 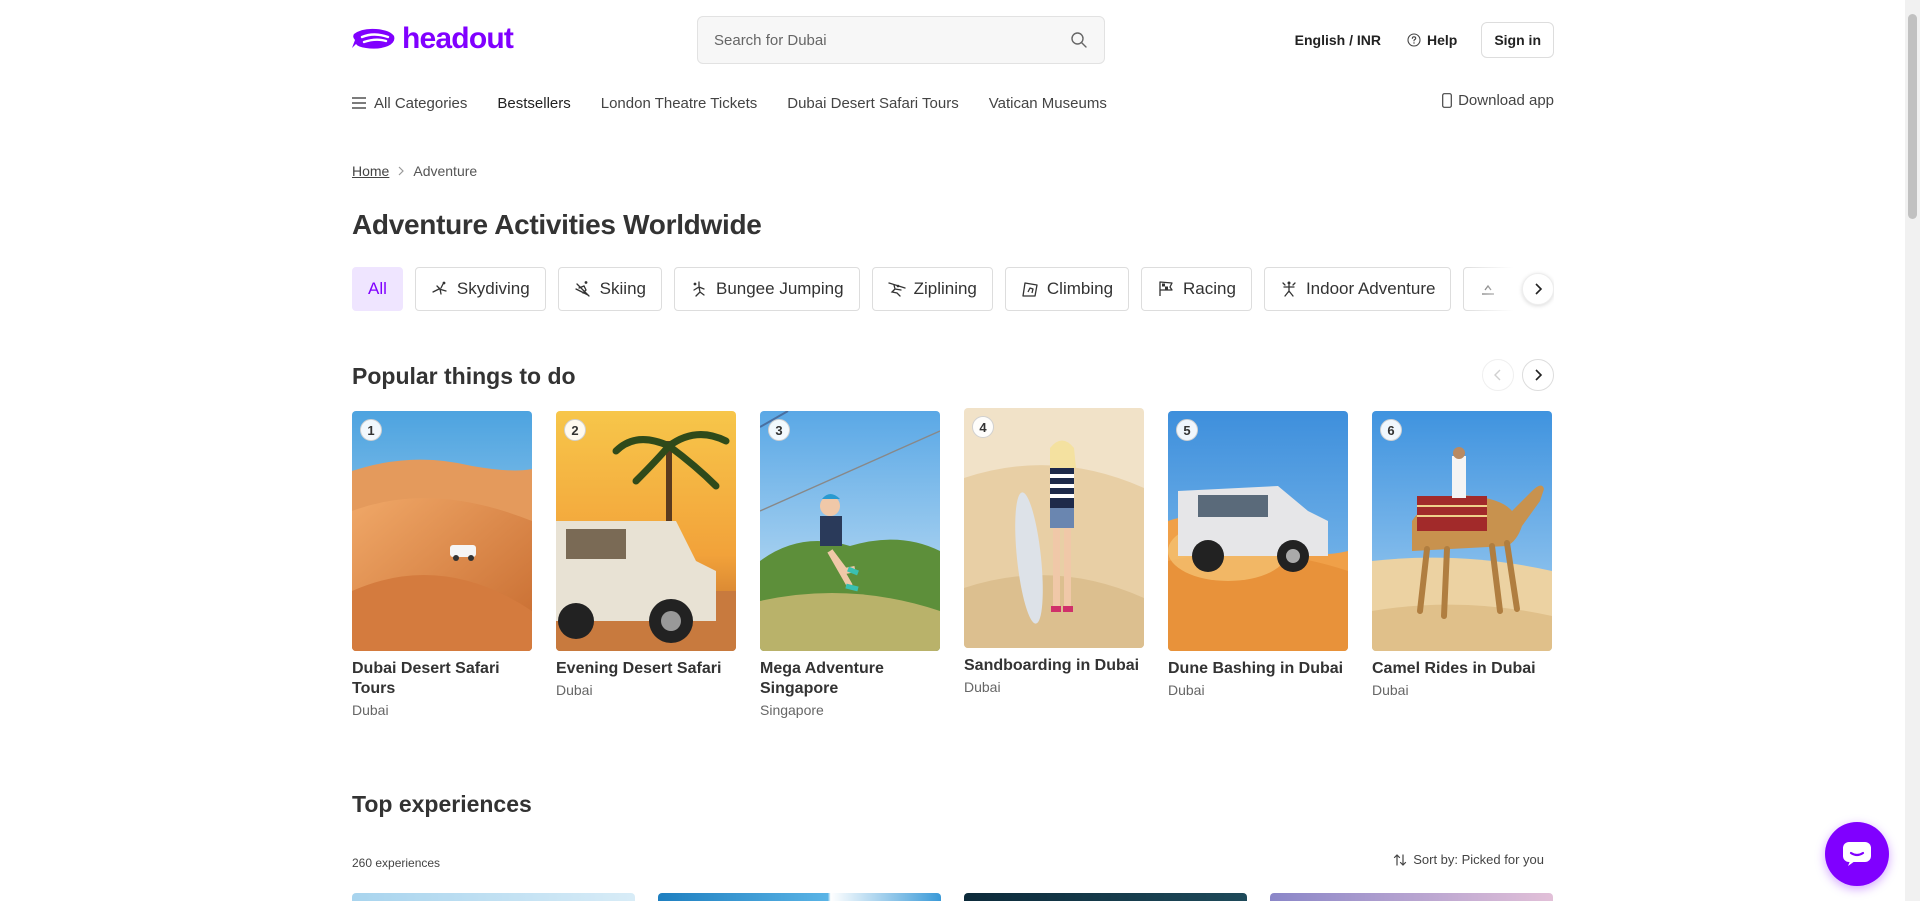 What do you see at coordinates (1462, 531) in the screenshot?
I see `camel-rider-image: 6` at bounding box center [1462, 531].